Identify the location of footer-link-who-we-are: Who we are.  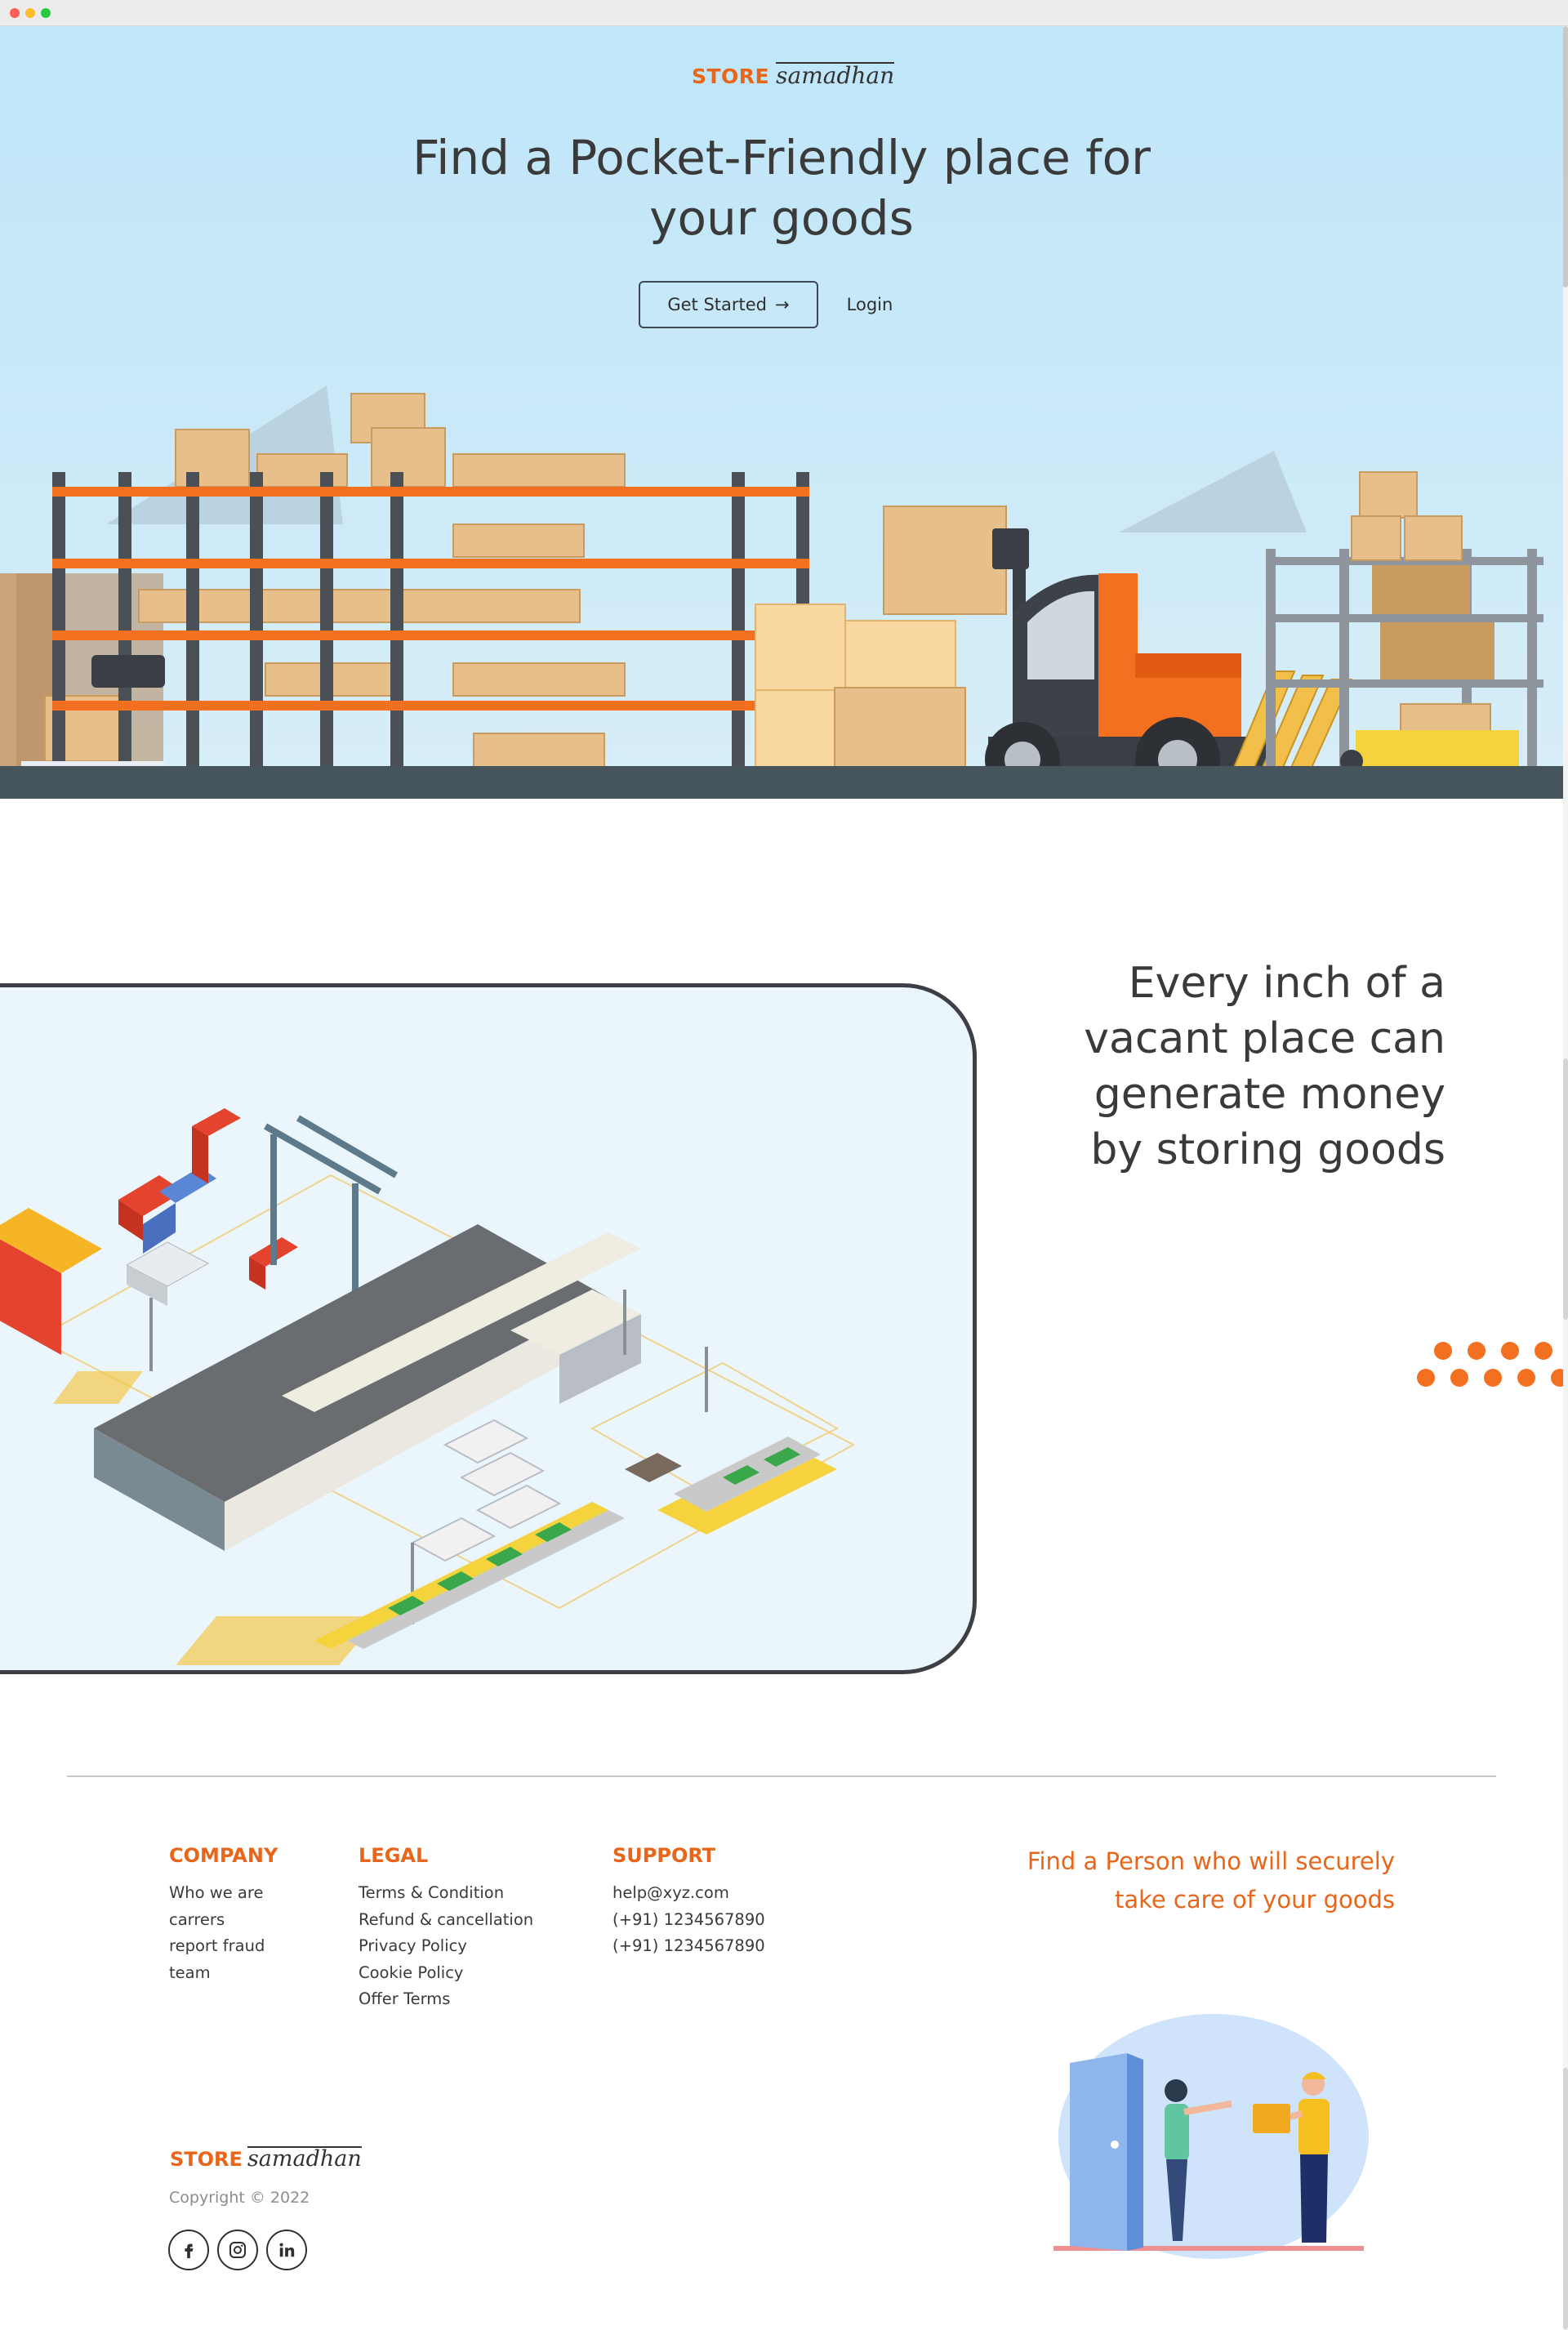
(217, 1893).